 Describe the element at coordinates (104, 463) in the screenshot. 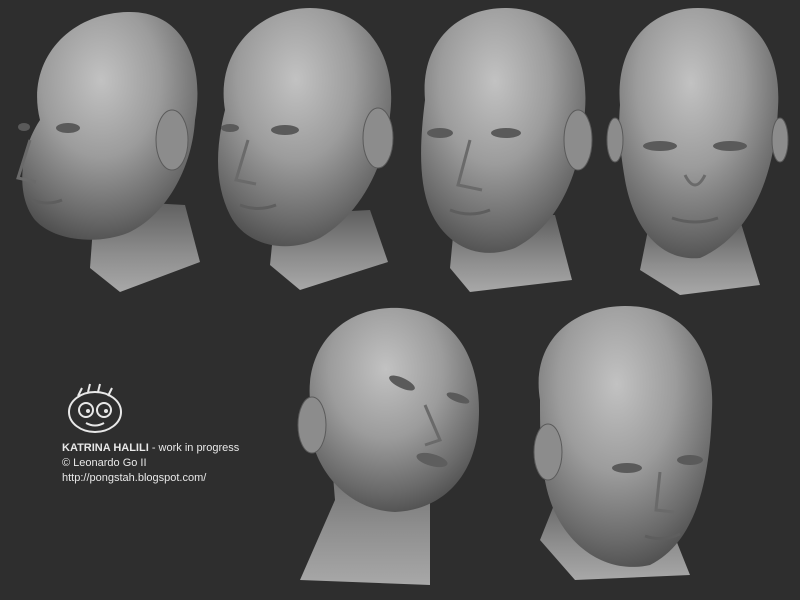

I see `copyright: © Leonardo Go II` at that location.